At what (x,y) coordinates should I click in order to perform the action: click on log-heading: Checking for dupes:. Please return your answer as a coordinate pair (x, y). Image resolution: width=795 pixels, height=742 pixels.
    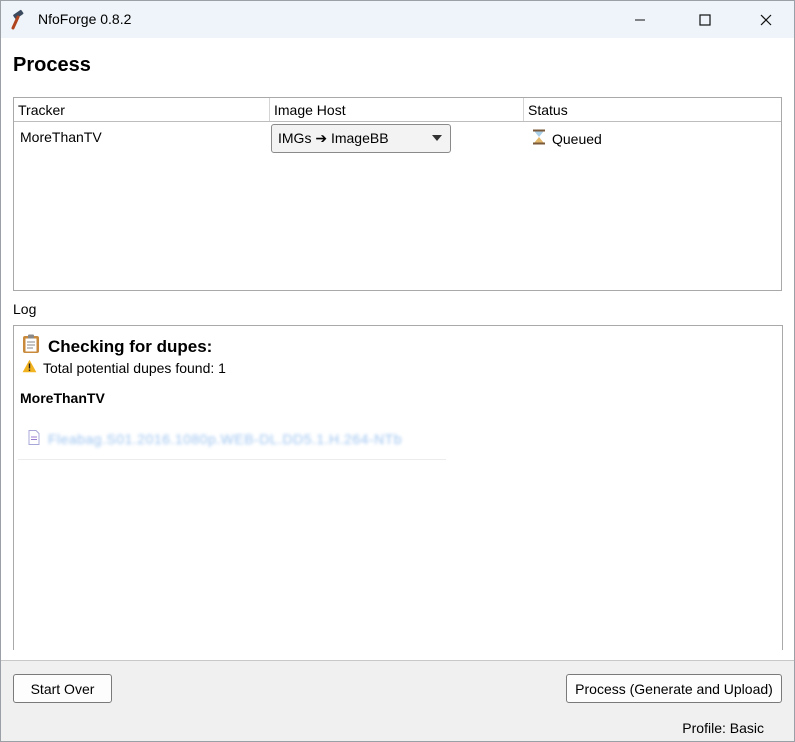
    Looking at the image, I should click on (117, 346).